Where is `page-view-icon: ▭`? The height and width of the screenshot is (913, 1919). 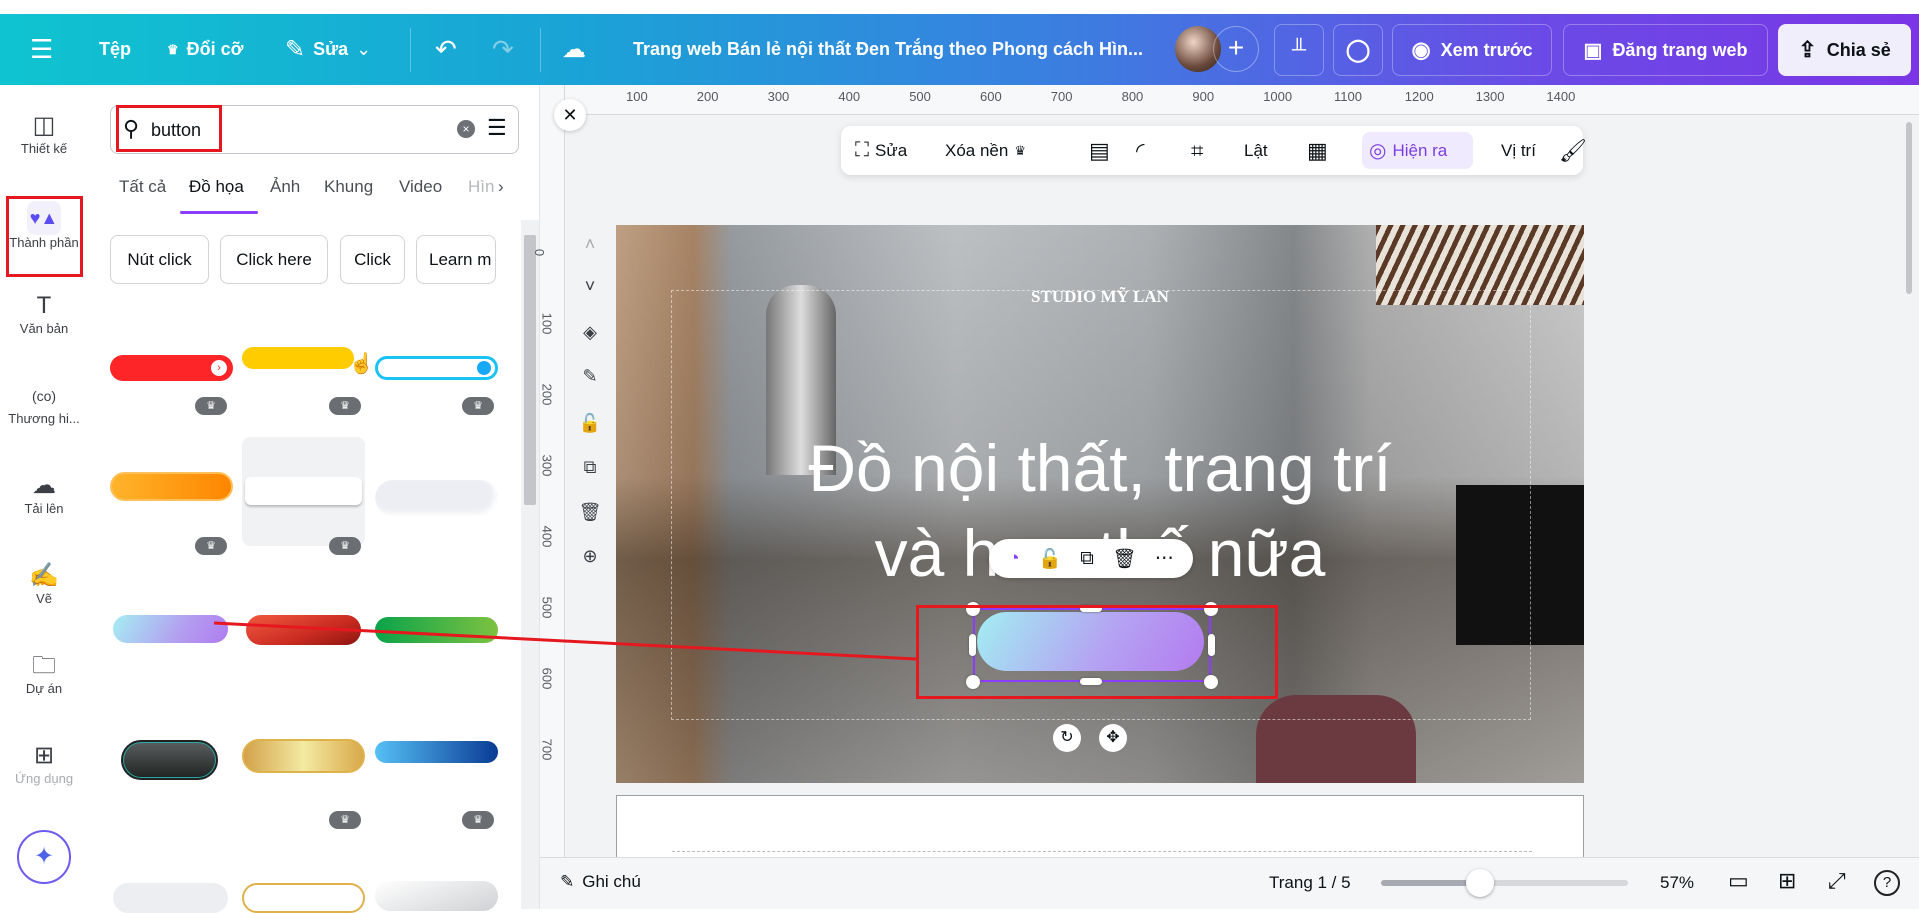 page-view-icon: ▭ is located at coordinates (1738, 881).